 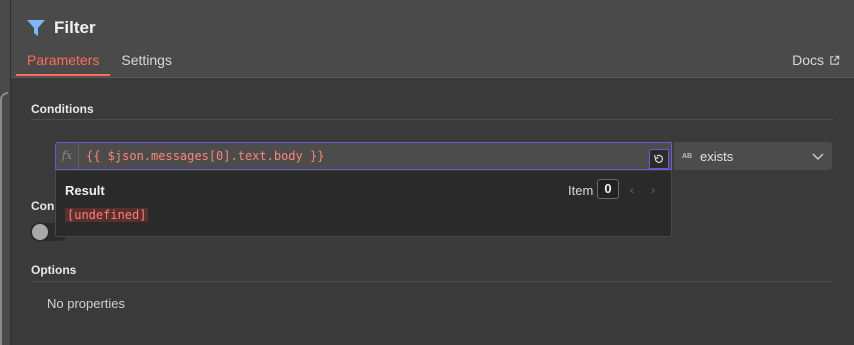 What do you see at coordinates (363, 204) in the screenshot?
I see `expression-result-popup: Result Item 0 ‹ › [undefined]` at bounding box center [363, 204].